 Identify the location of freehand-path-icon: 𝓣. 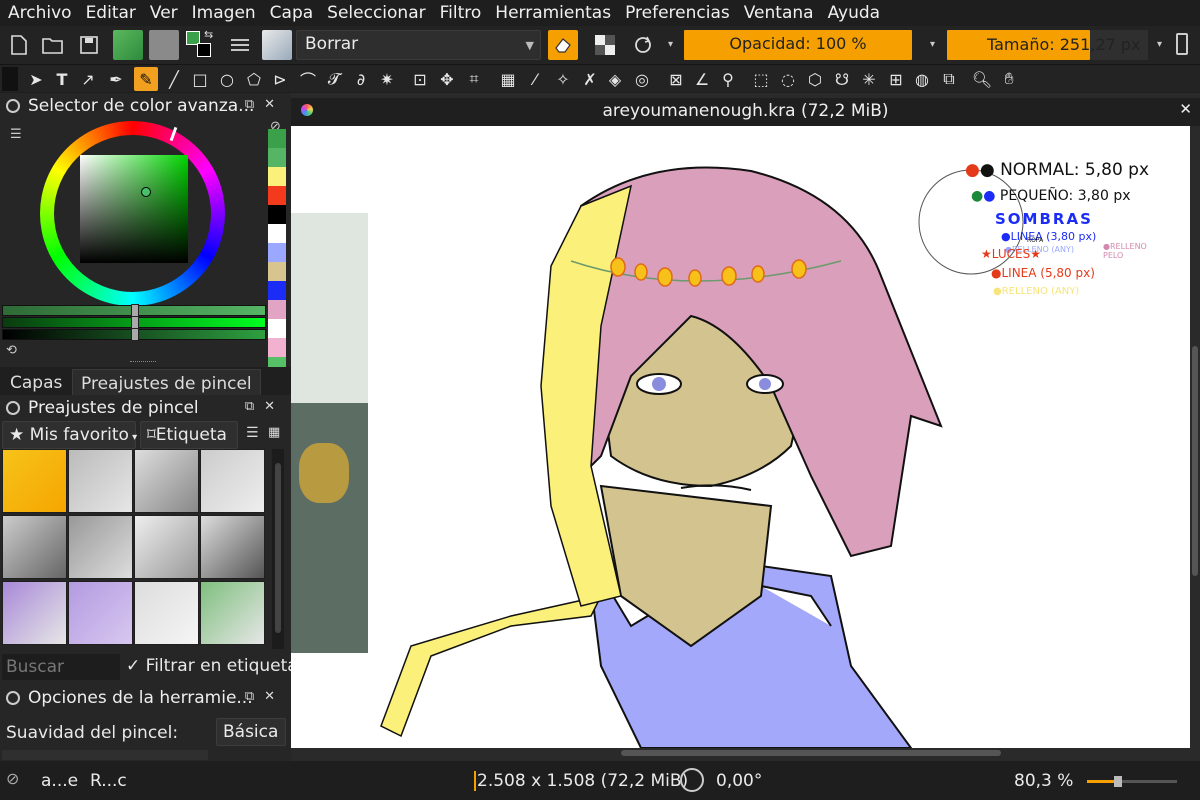
(334, 79).